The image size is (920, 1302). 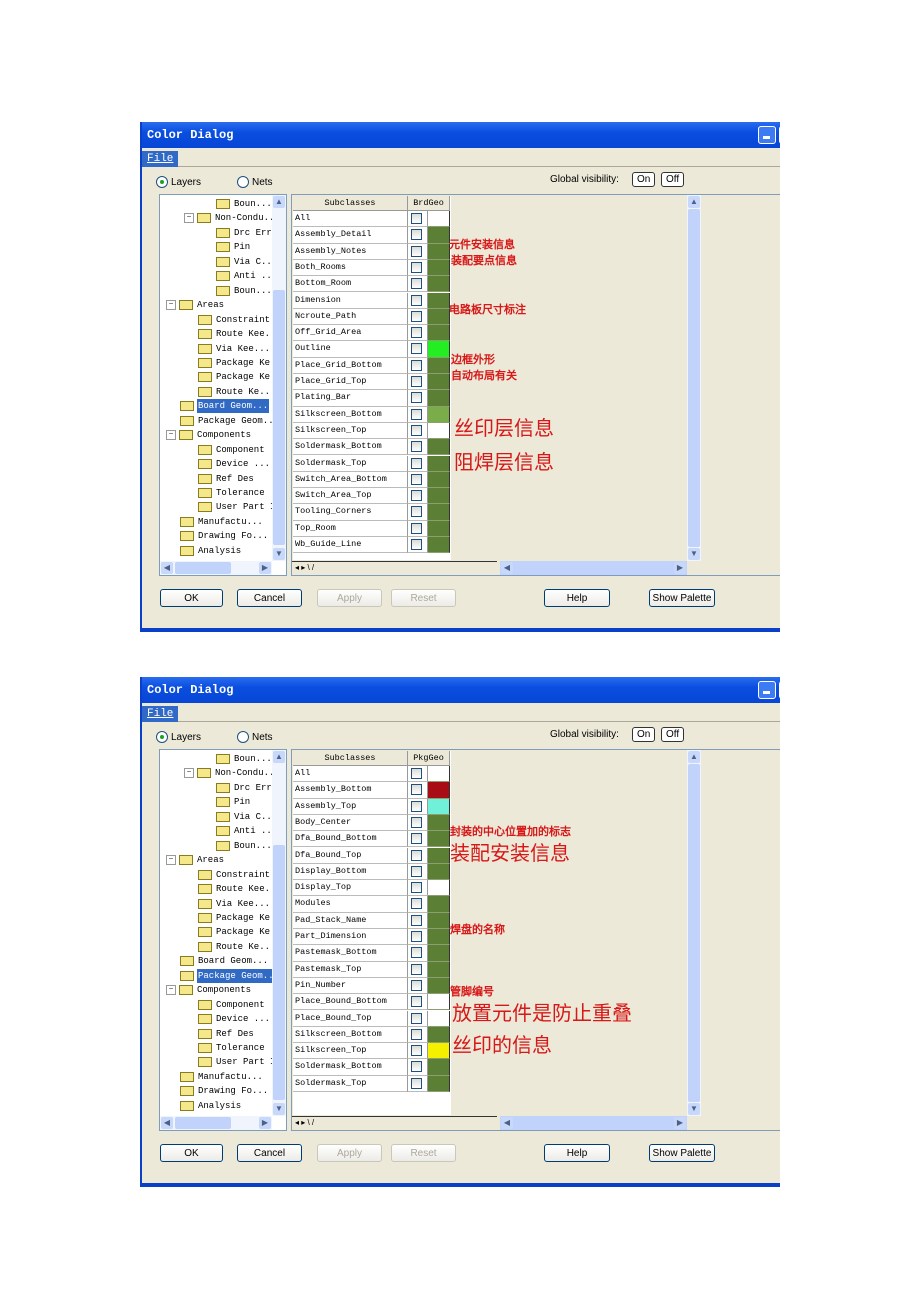 What do you see at coordinates (350, 512) in the screenshot?
I see `subclass-name: Tooling_Corners` at bounding box center [350, 512].